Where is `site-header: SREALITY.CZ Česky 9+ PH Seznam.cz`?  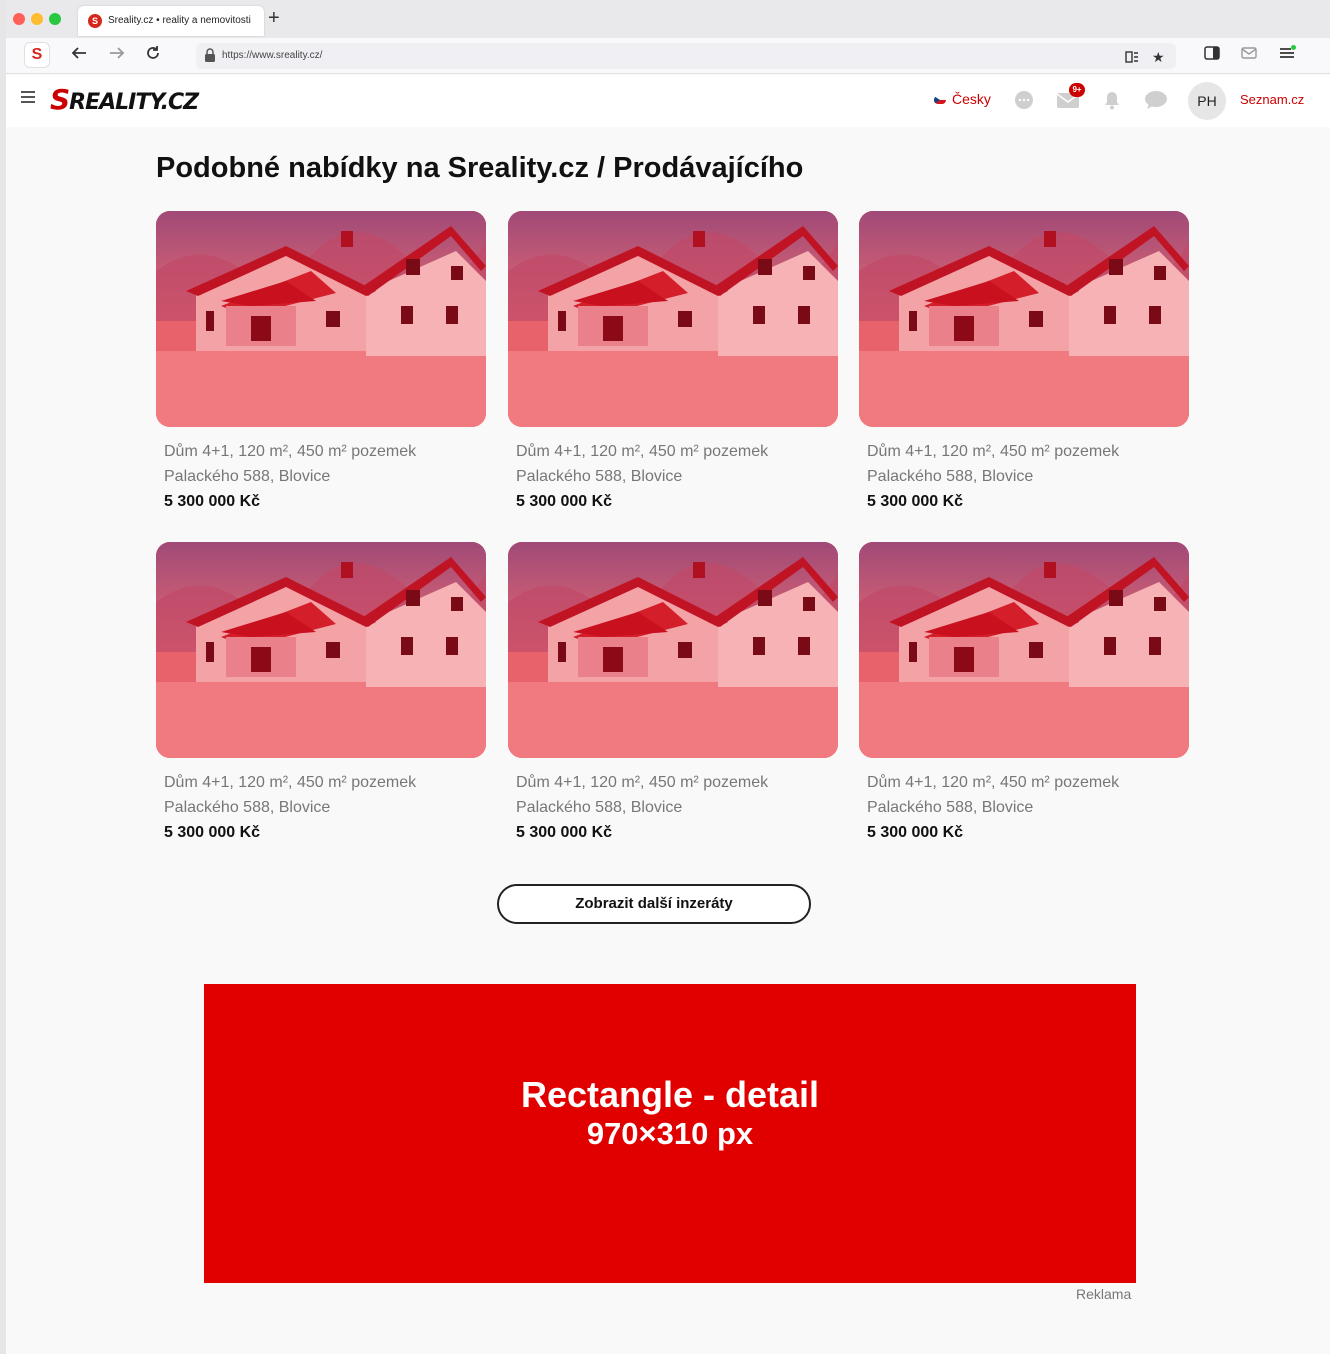 site-header: SREALITY.CZ Česky 9+ PH Seznam.cz is located at coordinates (668, 101).